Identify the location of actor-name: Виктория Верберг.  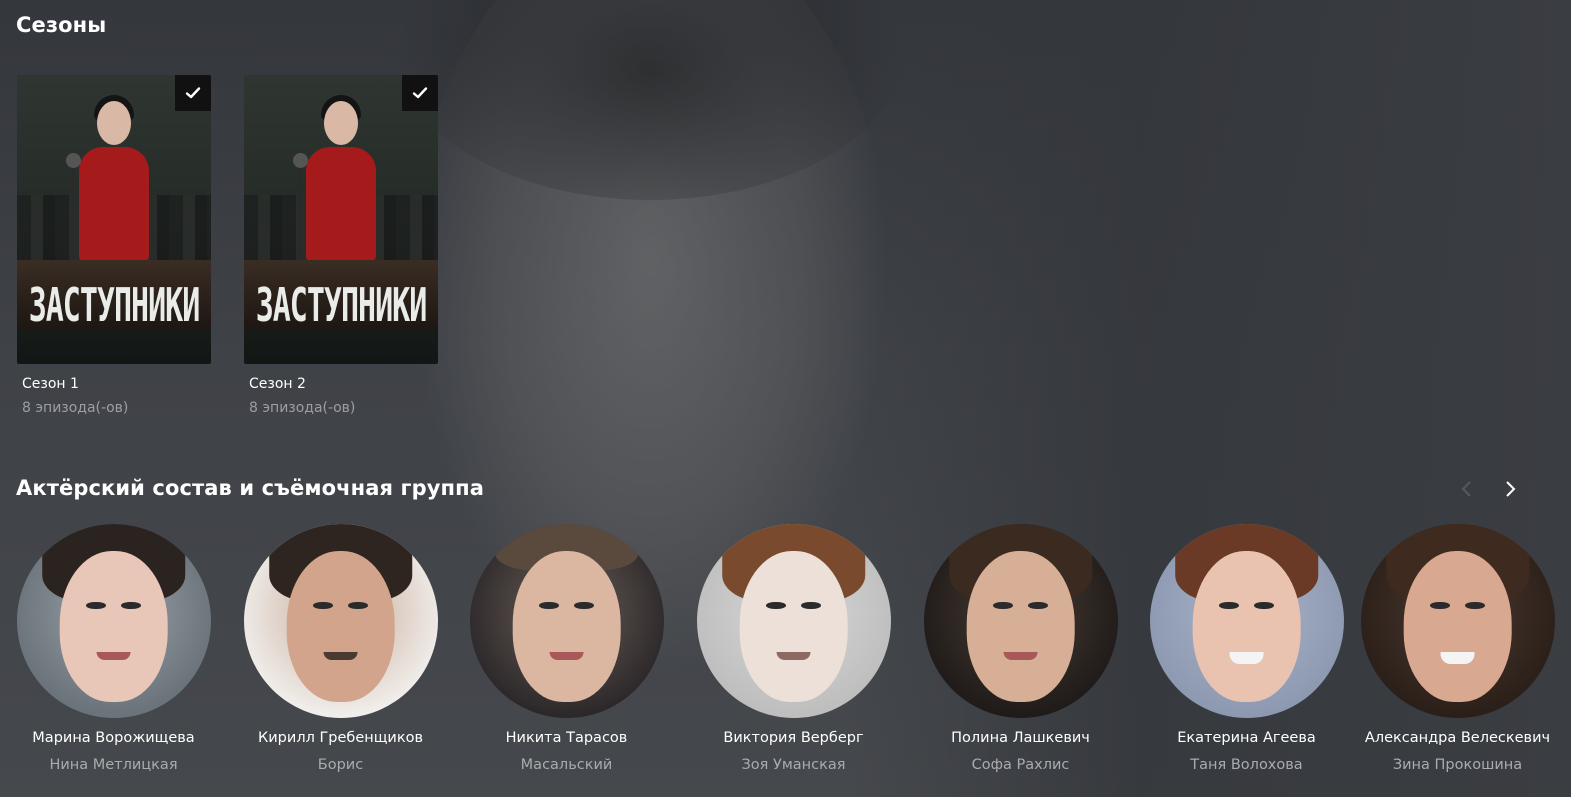
(793, 738).